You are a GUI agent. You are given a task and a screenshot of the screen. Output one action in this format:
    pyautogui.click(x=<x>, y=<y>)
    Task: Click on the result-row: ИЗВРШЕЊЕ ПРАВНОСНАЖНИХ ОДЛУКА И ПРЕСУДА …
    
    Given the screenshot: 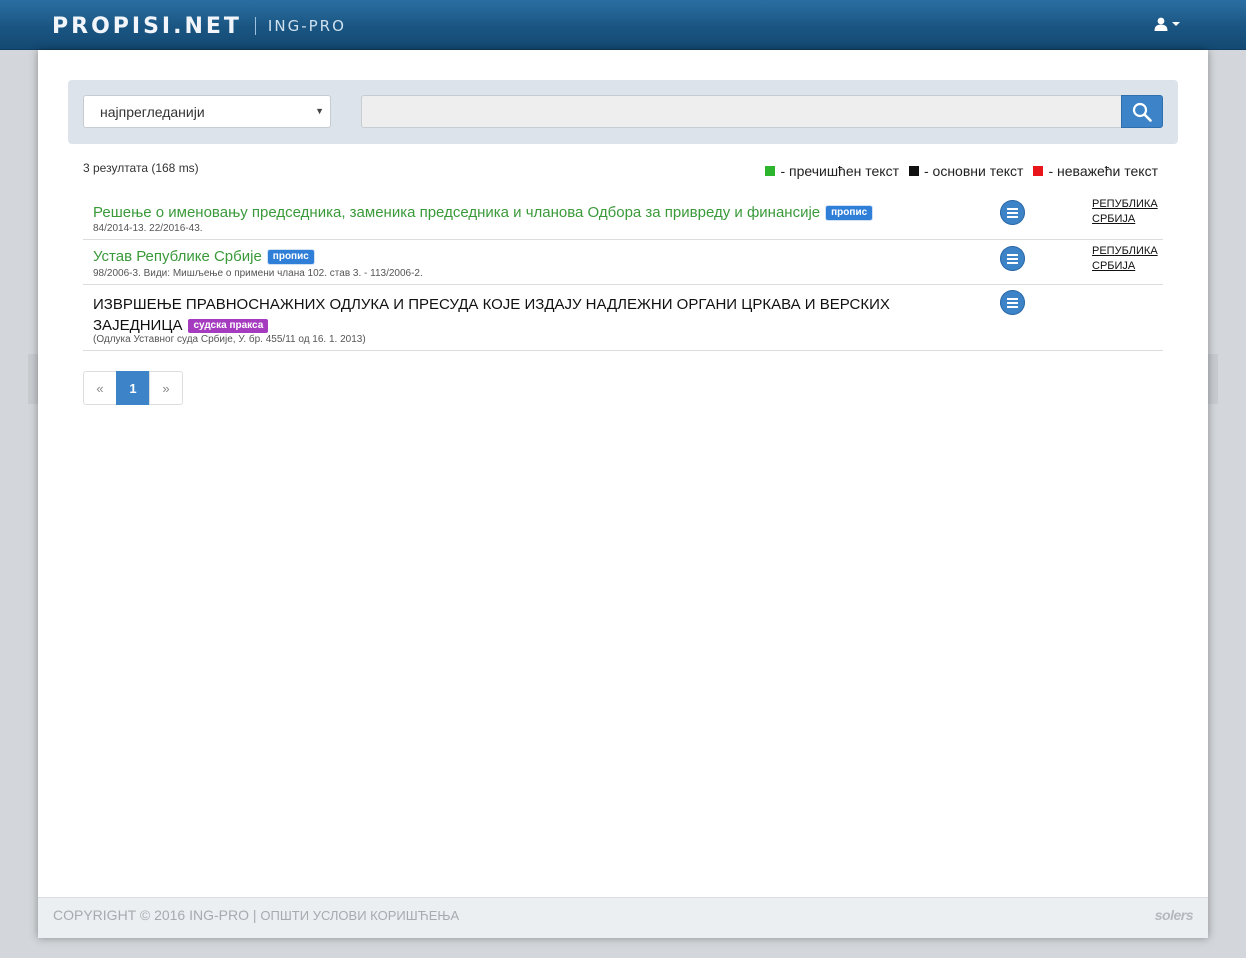 What is the action you would take?
    pyautogui.click(x=623, y=318)
    